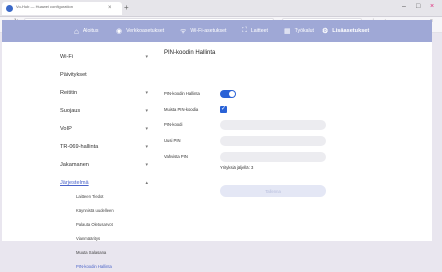  Describe the element at coordinates (94, 267) in the screenshot. I see `sidebar-subitem-pin-management: PIN‑koodin Hallinta` at that location.